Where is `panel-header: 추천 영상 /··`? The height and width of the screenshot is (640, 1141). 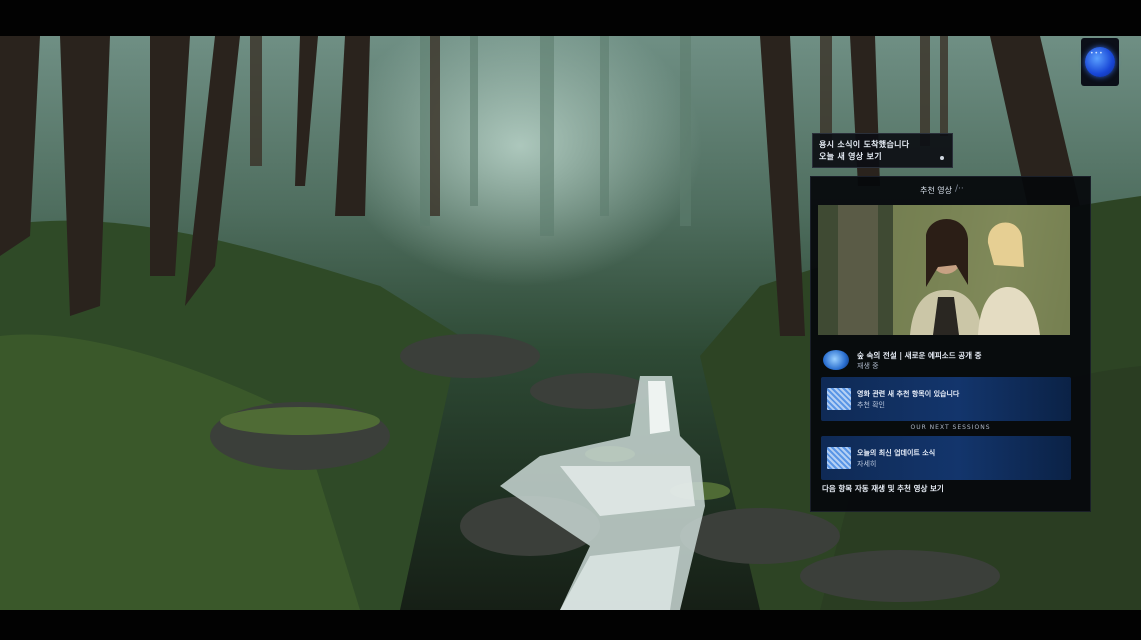 panel-header: 추천 영상 /·· is located at coordinates (950, 191).